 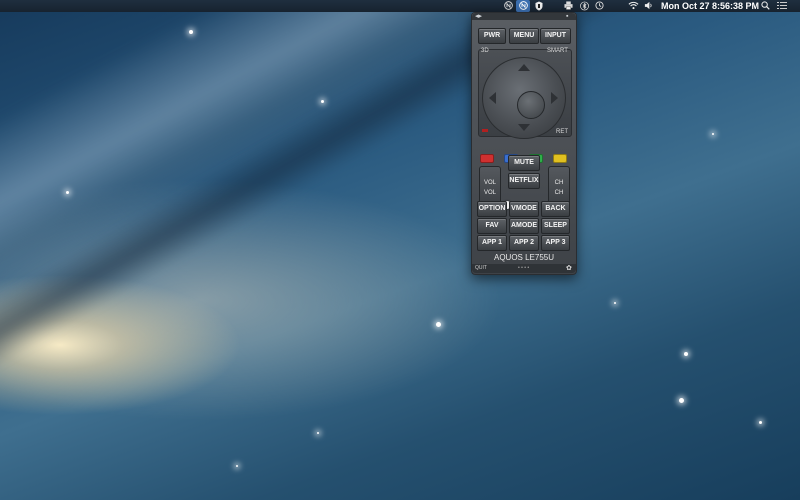 What do you see at coordinates (492, 209) in the screenshot?
I see `option-button: OPTION` at bounding box center [492, 209].